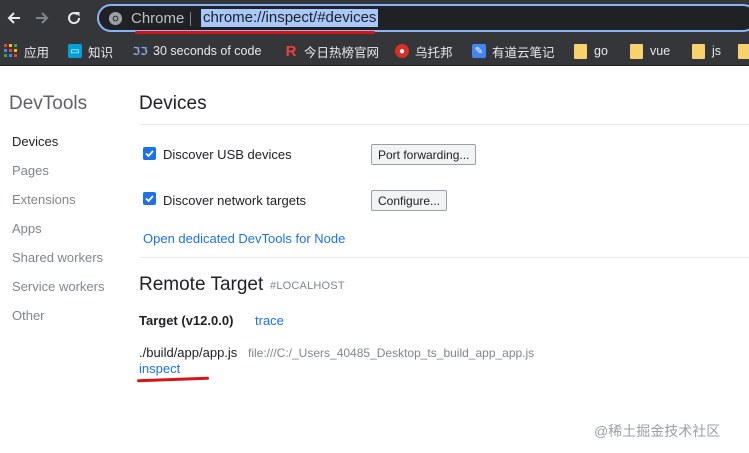 This screenshot has width=749, height=453. Describe the element at coordinates (235, 200) in the screenshot. I see `discover-network-label: Discover network targets` at that location.